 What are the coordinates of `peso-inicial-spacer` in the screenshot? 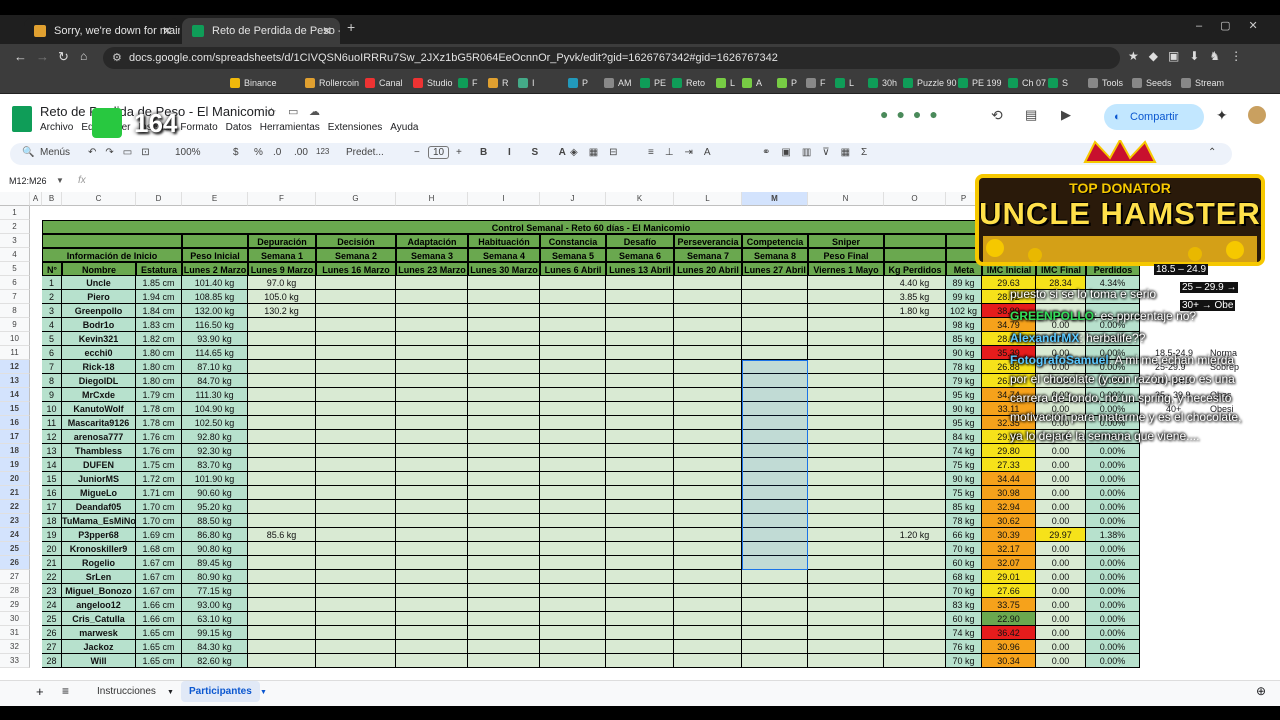 It's located at (215, 241).